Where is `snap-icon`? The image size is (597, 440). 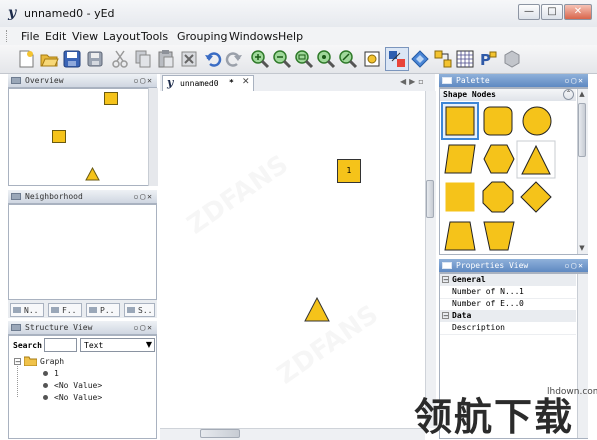 snap-icon is located at coordinates (443, 59).